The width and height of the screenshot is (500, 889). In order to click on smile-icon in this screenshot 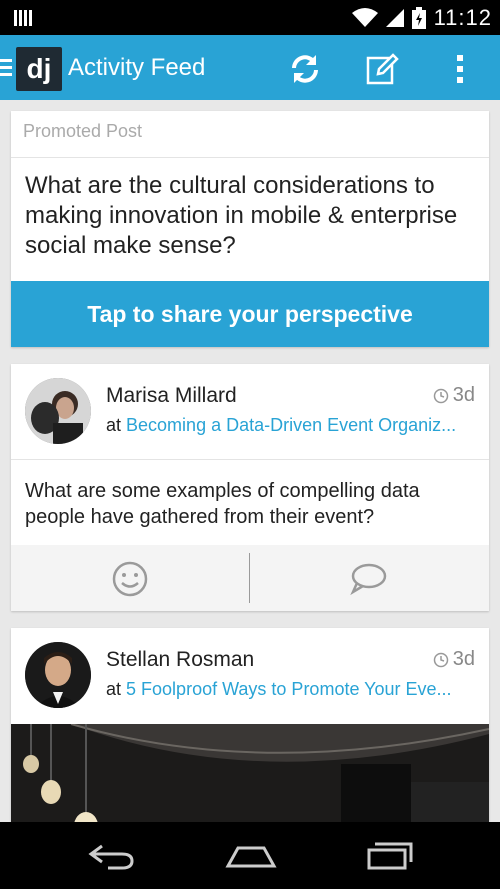, I will do `click(130, 579)`.